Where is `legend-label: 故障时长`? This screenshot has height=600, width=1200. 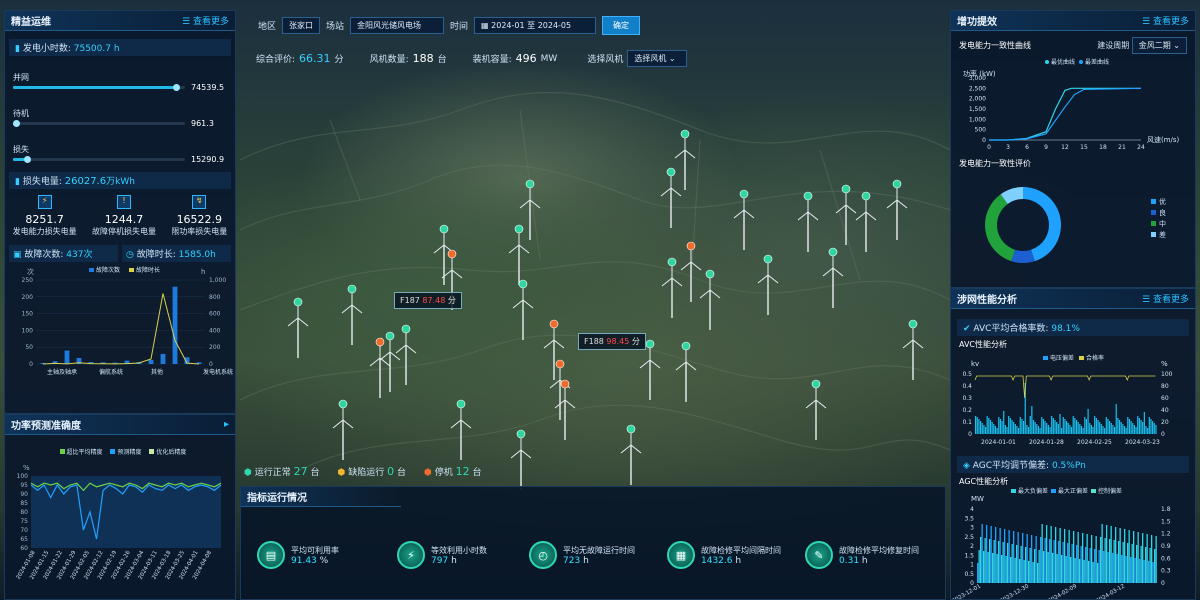
legend-label: 故障时长 is located at coordinates (148, 270).